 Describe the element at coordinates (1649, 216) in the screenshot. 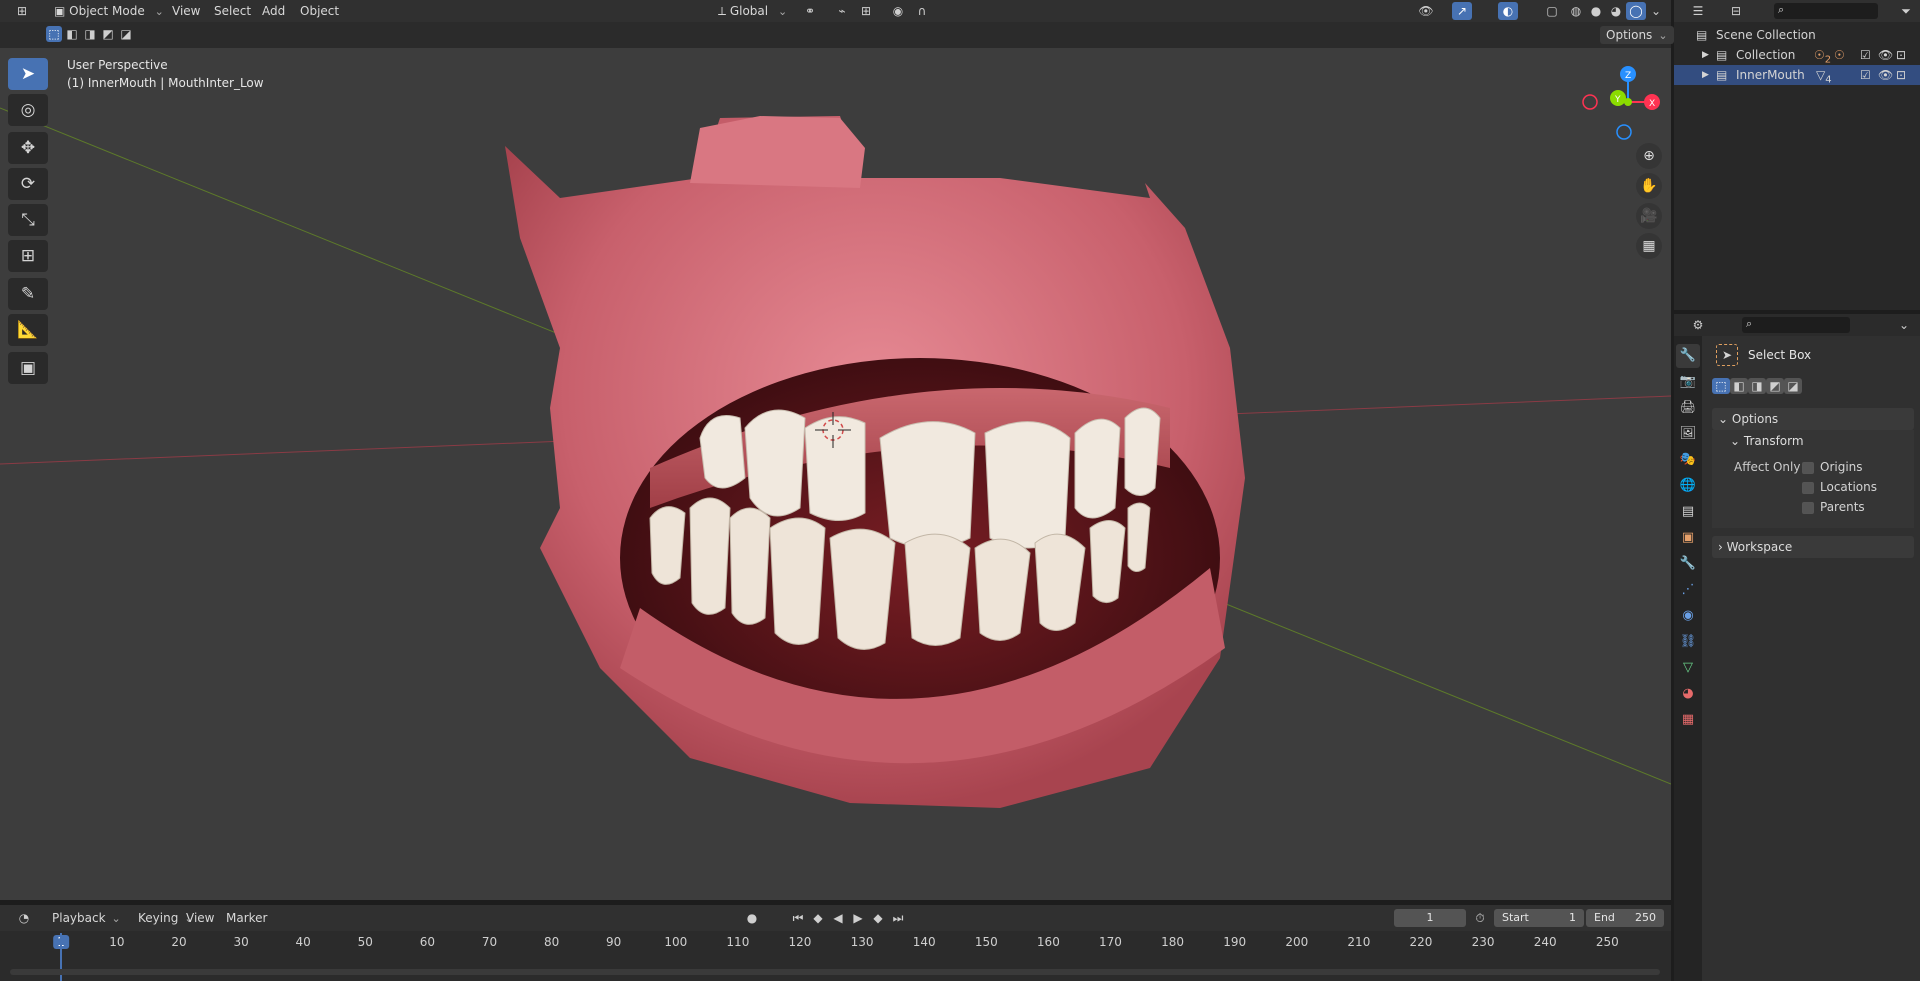

I see `camera-view-icon: 🎥` at that location.